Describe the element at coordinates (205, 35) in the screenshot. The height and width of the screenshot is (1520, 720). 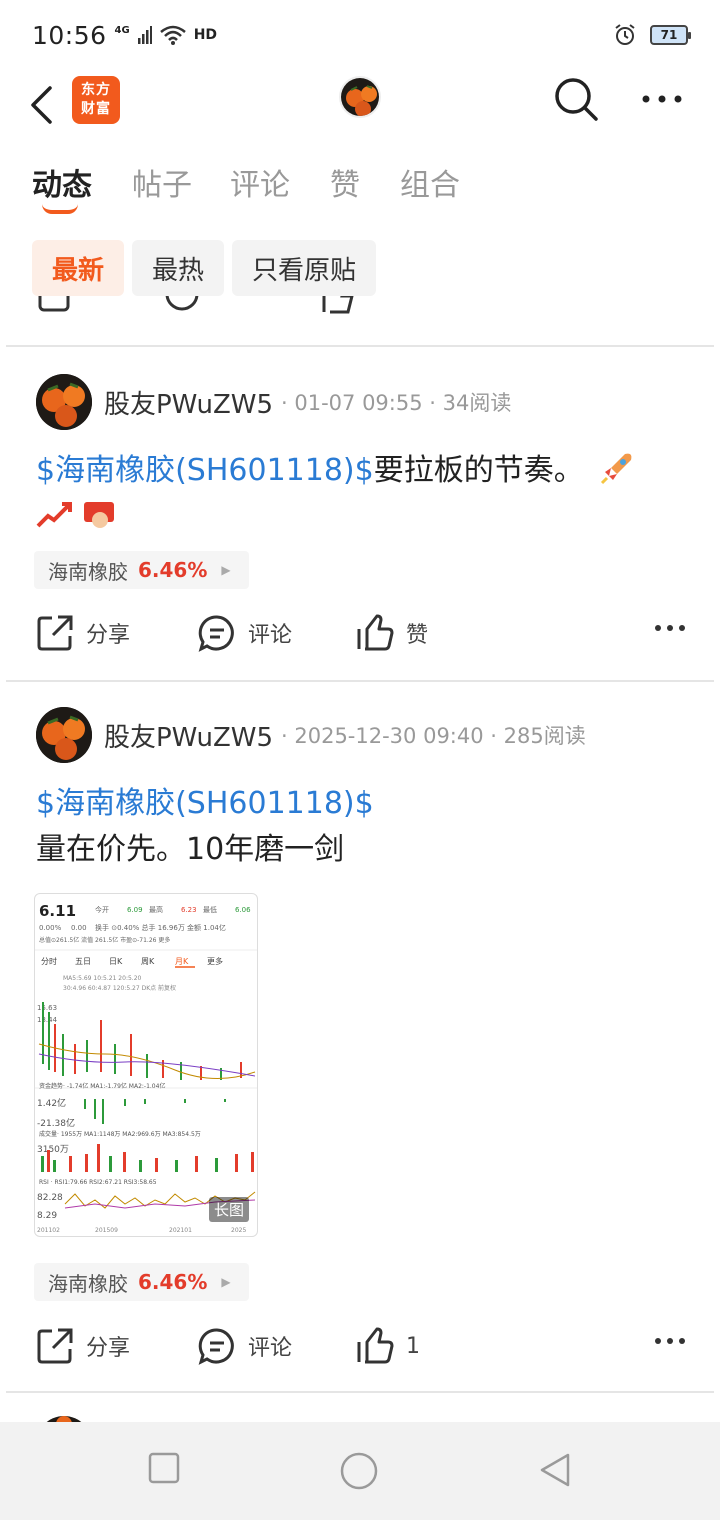
I see `hd-indicator: HD` at that location.